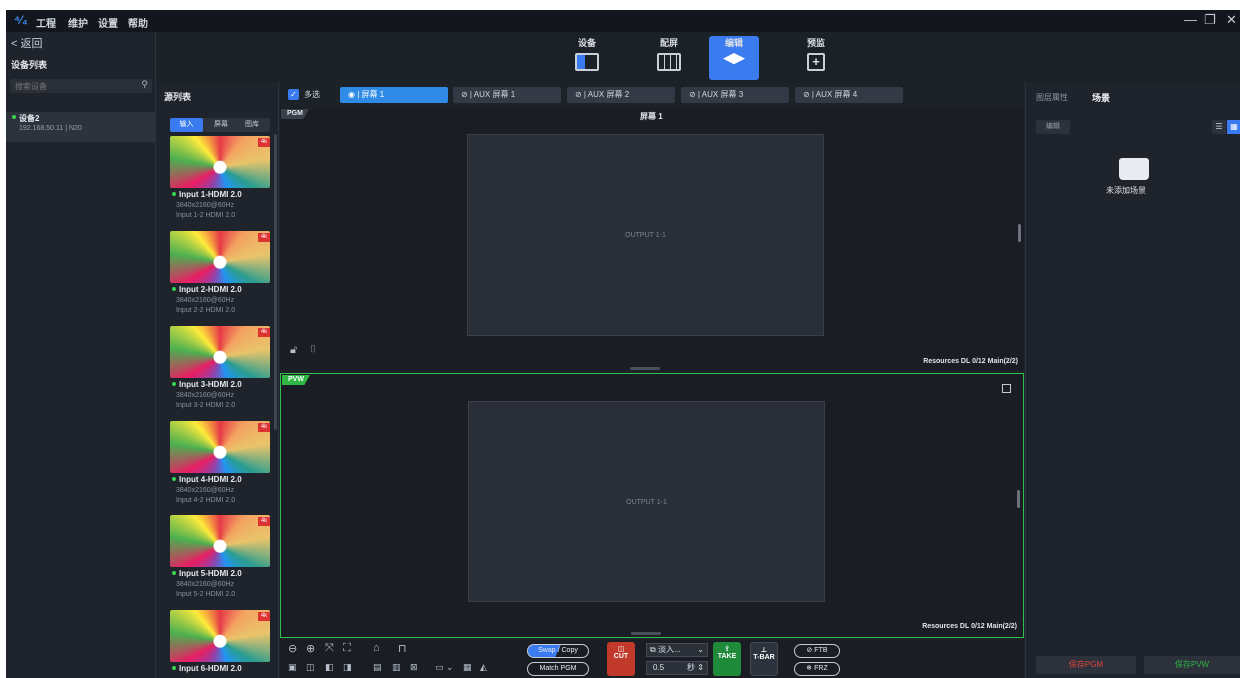 The width and height of the screenshot is (1240, 678). What do you see at coordinates (329, 667) in the screenshot?
I see `layer-up-icon: ◧` at bounding box center [329, 667].